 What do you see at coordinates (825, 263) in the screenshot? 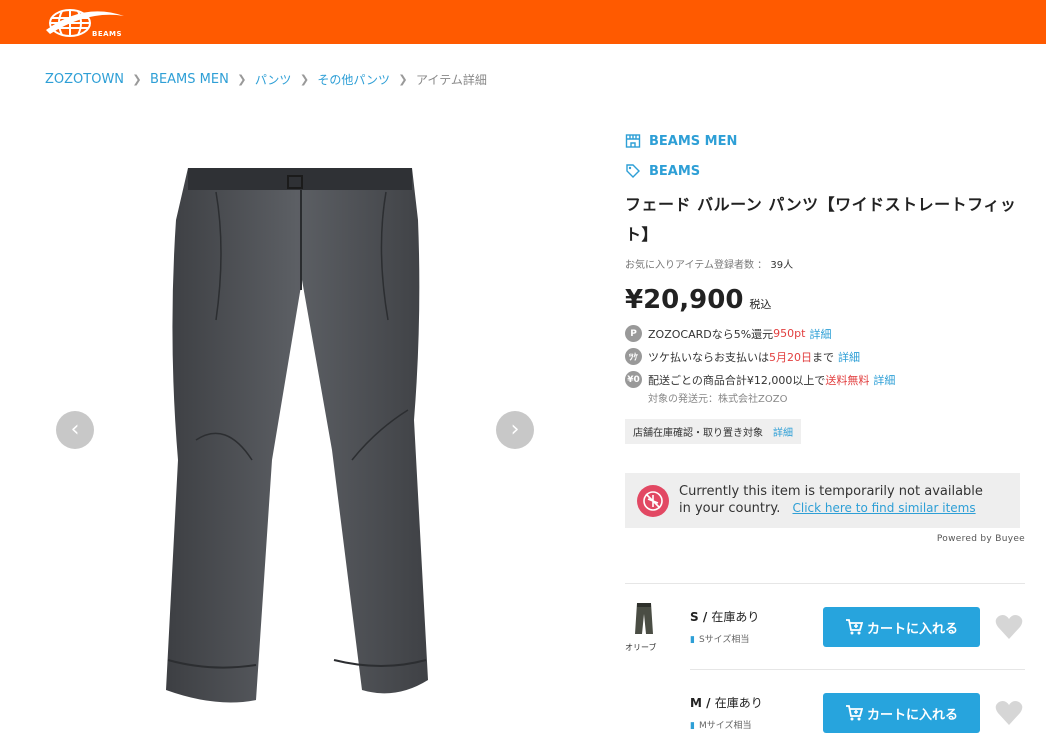
I see `favorites-count: お気に入りアイテム登録者数 ： 39人` at bounding box center [825, 263].